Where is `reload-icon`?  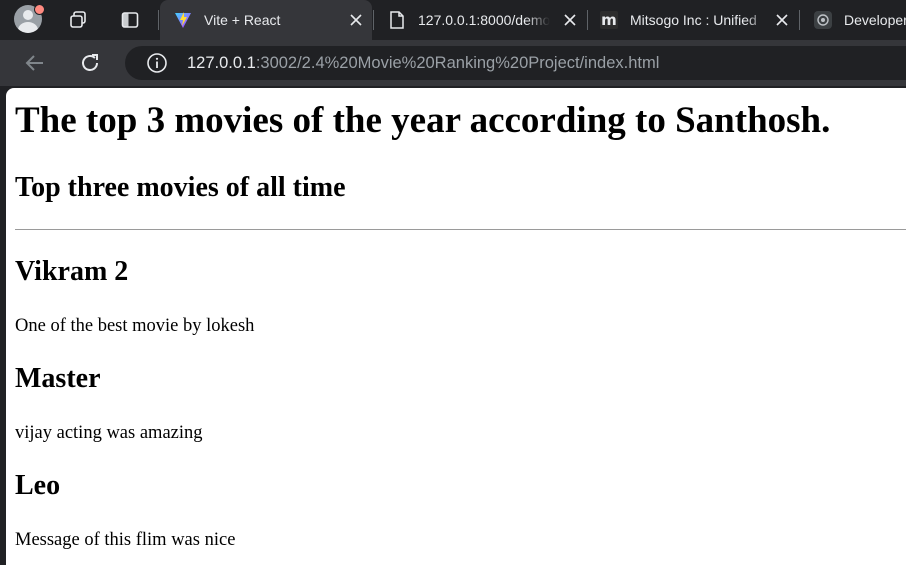
reload-icon is located at coordinates (90, 63).